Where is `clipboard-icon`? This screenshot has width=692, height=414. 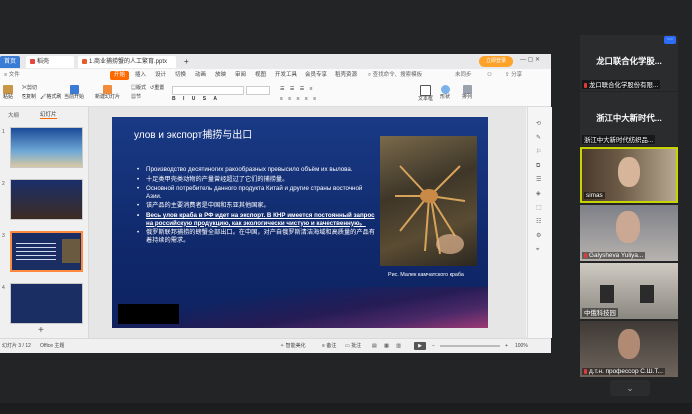 clipboard-icon is located at coordinates (8, 89).